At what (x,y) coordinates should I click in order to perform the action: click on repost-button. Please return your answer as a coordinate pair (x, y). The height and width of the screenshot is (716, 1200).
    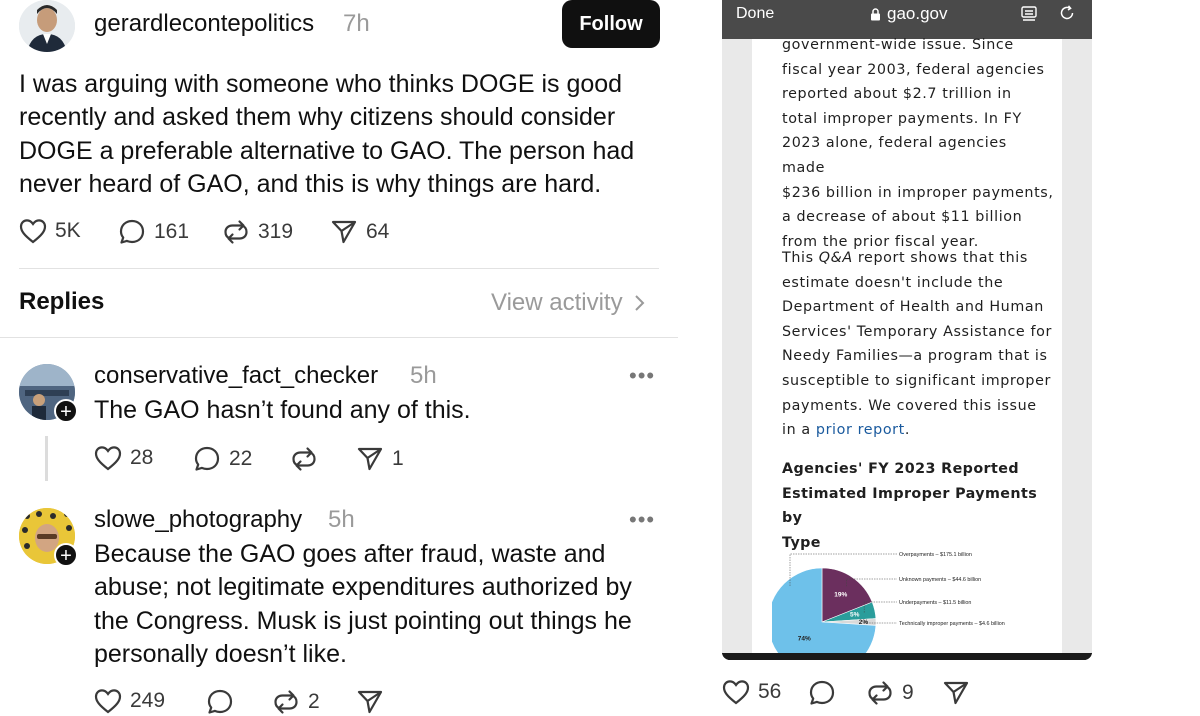
    Looking at the image, I should click on (308, 459).